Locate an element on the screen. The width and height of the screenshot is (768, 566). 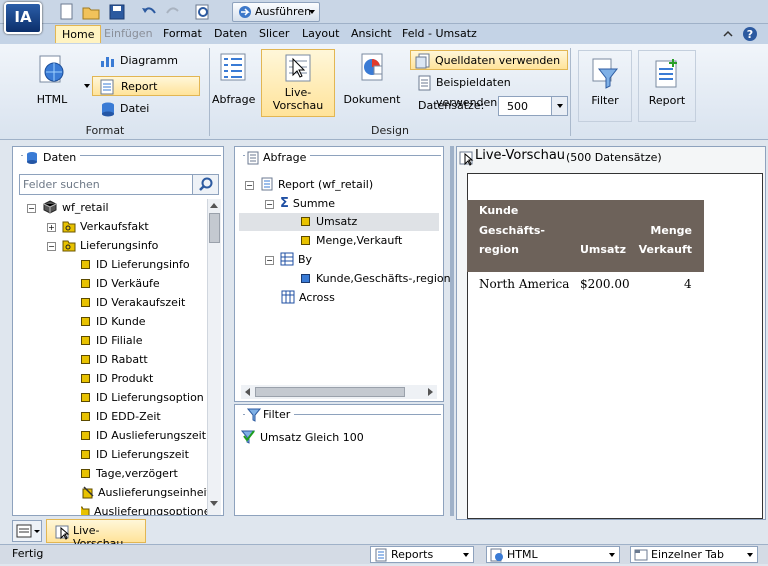
run-dropdown-arrow-icon is located at coordinates (312, 12).